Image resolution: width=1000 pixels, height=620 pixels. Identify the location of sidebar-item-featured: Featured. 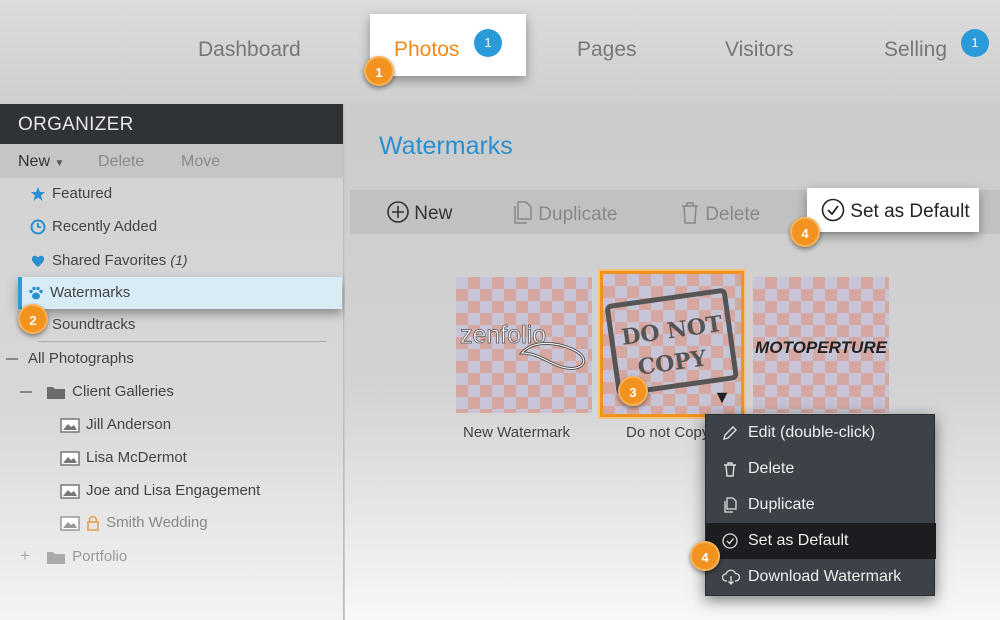
(71, 194).